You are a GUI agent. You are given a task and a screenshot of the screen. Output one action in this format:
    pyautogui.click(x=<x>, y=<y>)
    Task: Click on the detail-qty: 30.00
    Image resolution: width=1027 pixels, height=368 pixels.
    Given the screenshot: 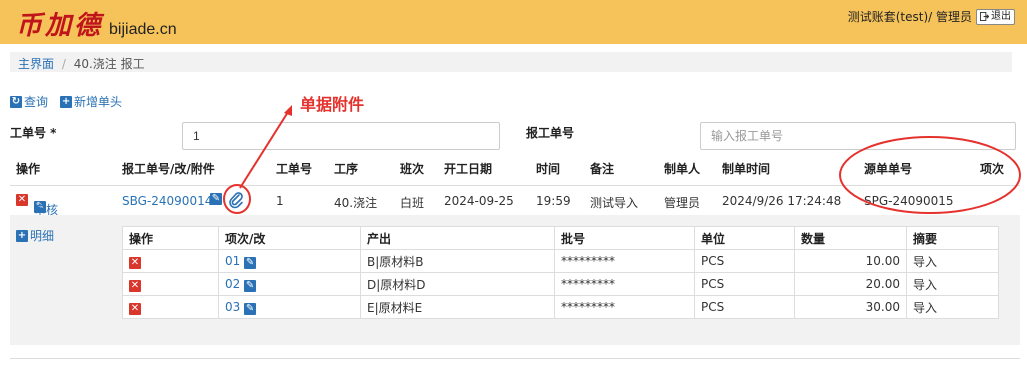 What is the action you would take?
    pyautogui.click(x=850, y=307)
    